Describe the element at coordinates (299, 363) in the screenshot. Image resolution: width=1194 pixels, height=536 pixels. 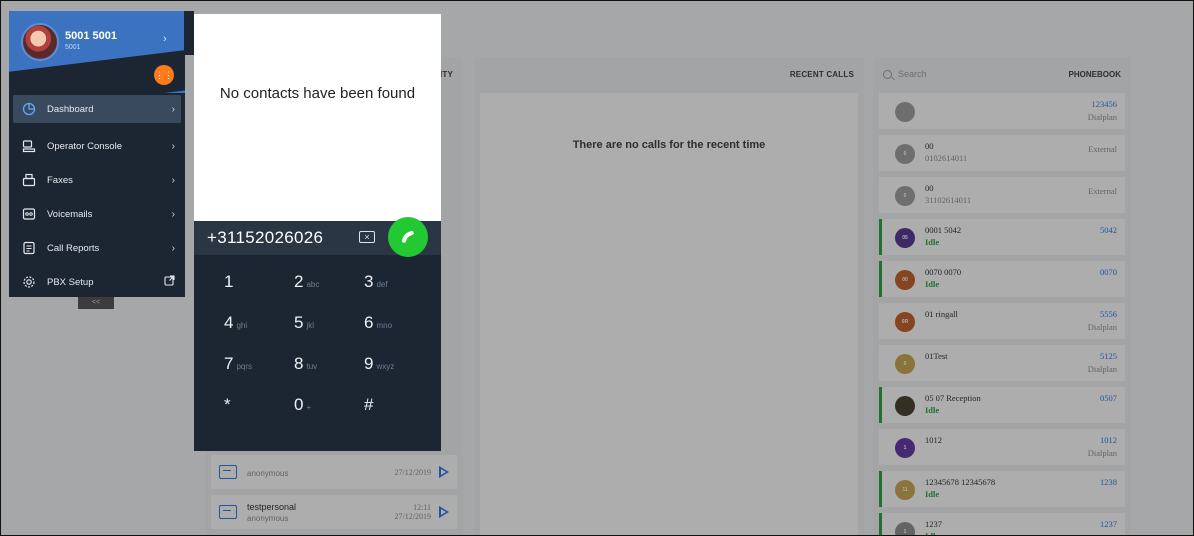
I see `key-digit: 8` at that location.